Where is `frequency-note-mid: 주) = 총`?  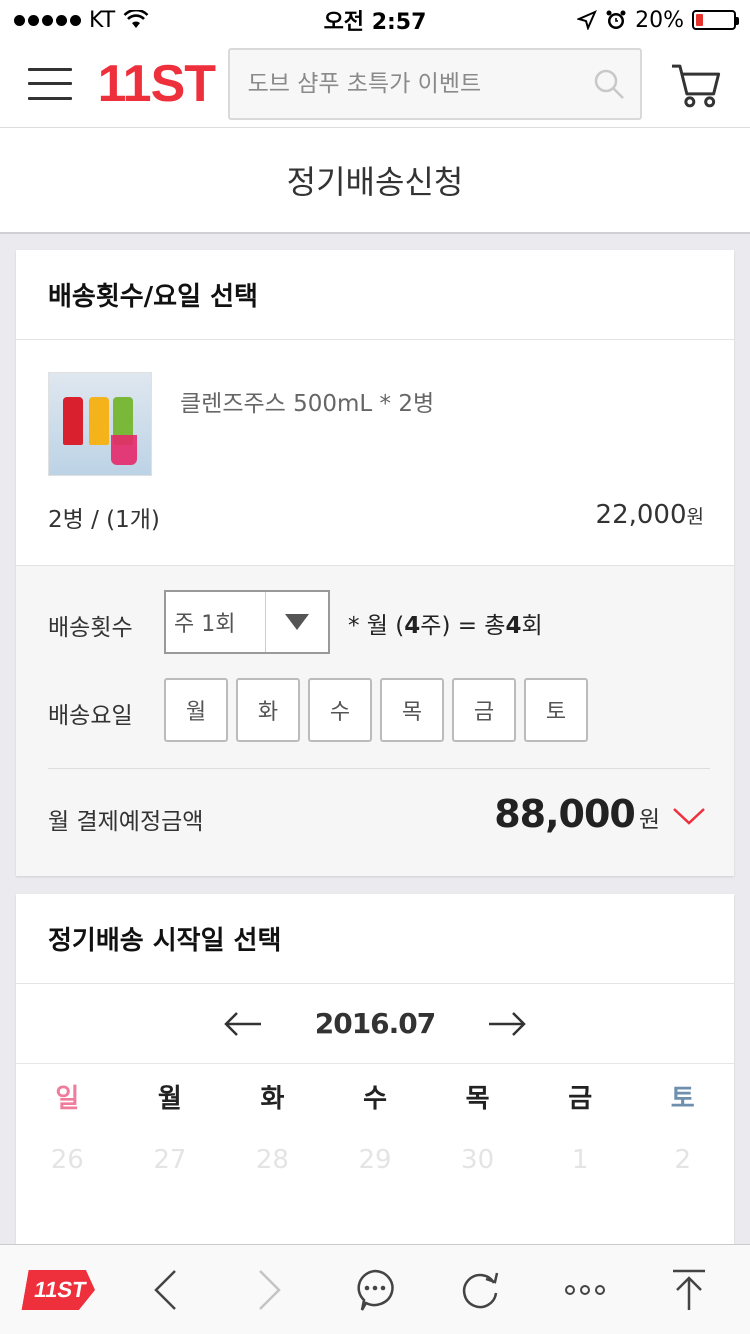
frequency-note-mid: 주) = 총 is located at coordinates (463, 626).